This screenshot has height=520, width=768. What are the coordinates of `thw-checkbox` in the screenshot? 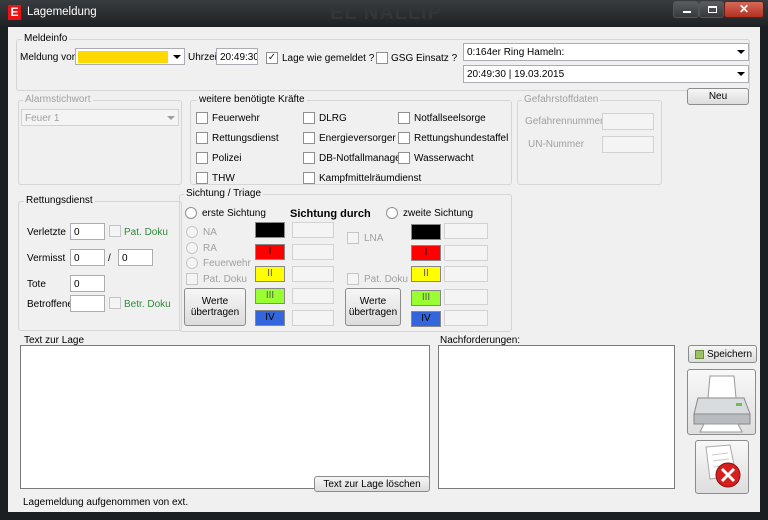 It's located at (202, 178).